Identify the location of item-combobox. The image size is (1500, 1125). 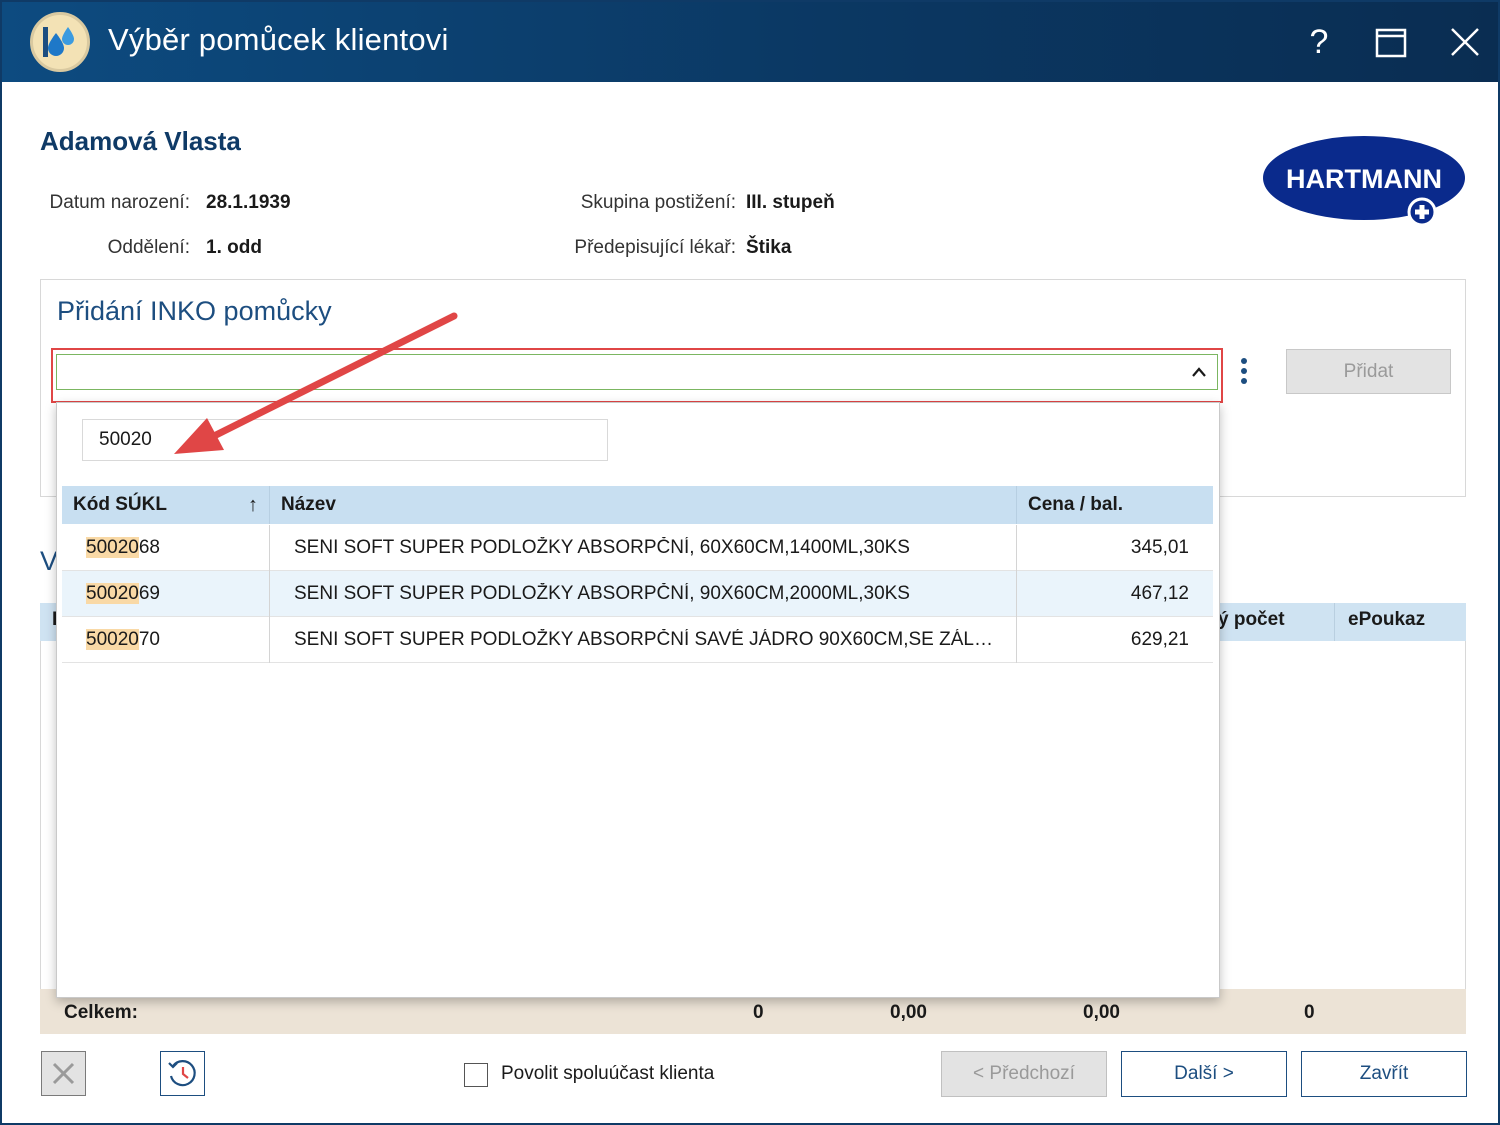
(637, 372).